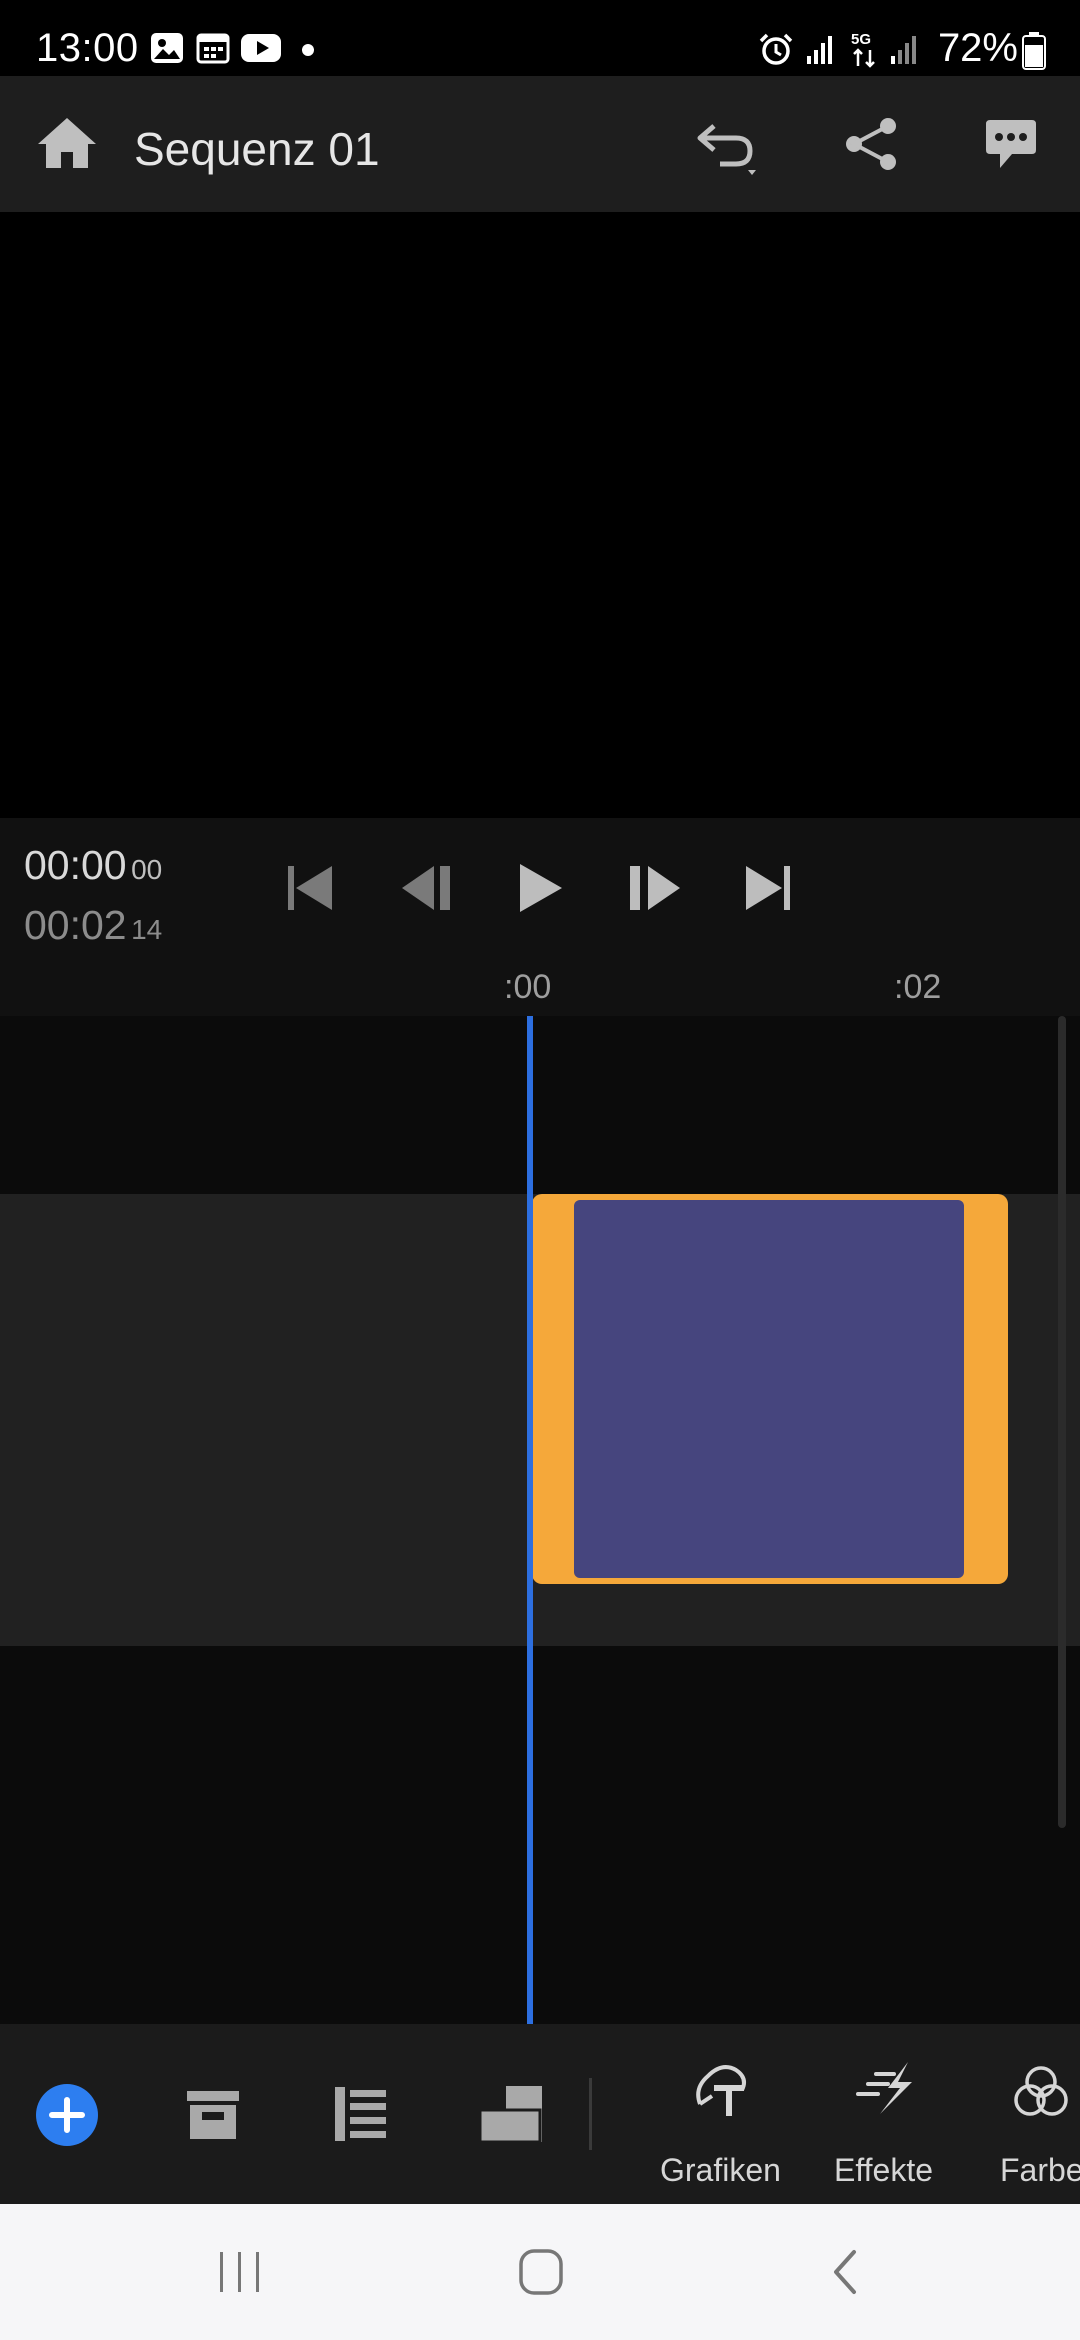  I want to click on color-icon, so click(1041, 2091).